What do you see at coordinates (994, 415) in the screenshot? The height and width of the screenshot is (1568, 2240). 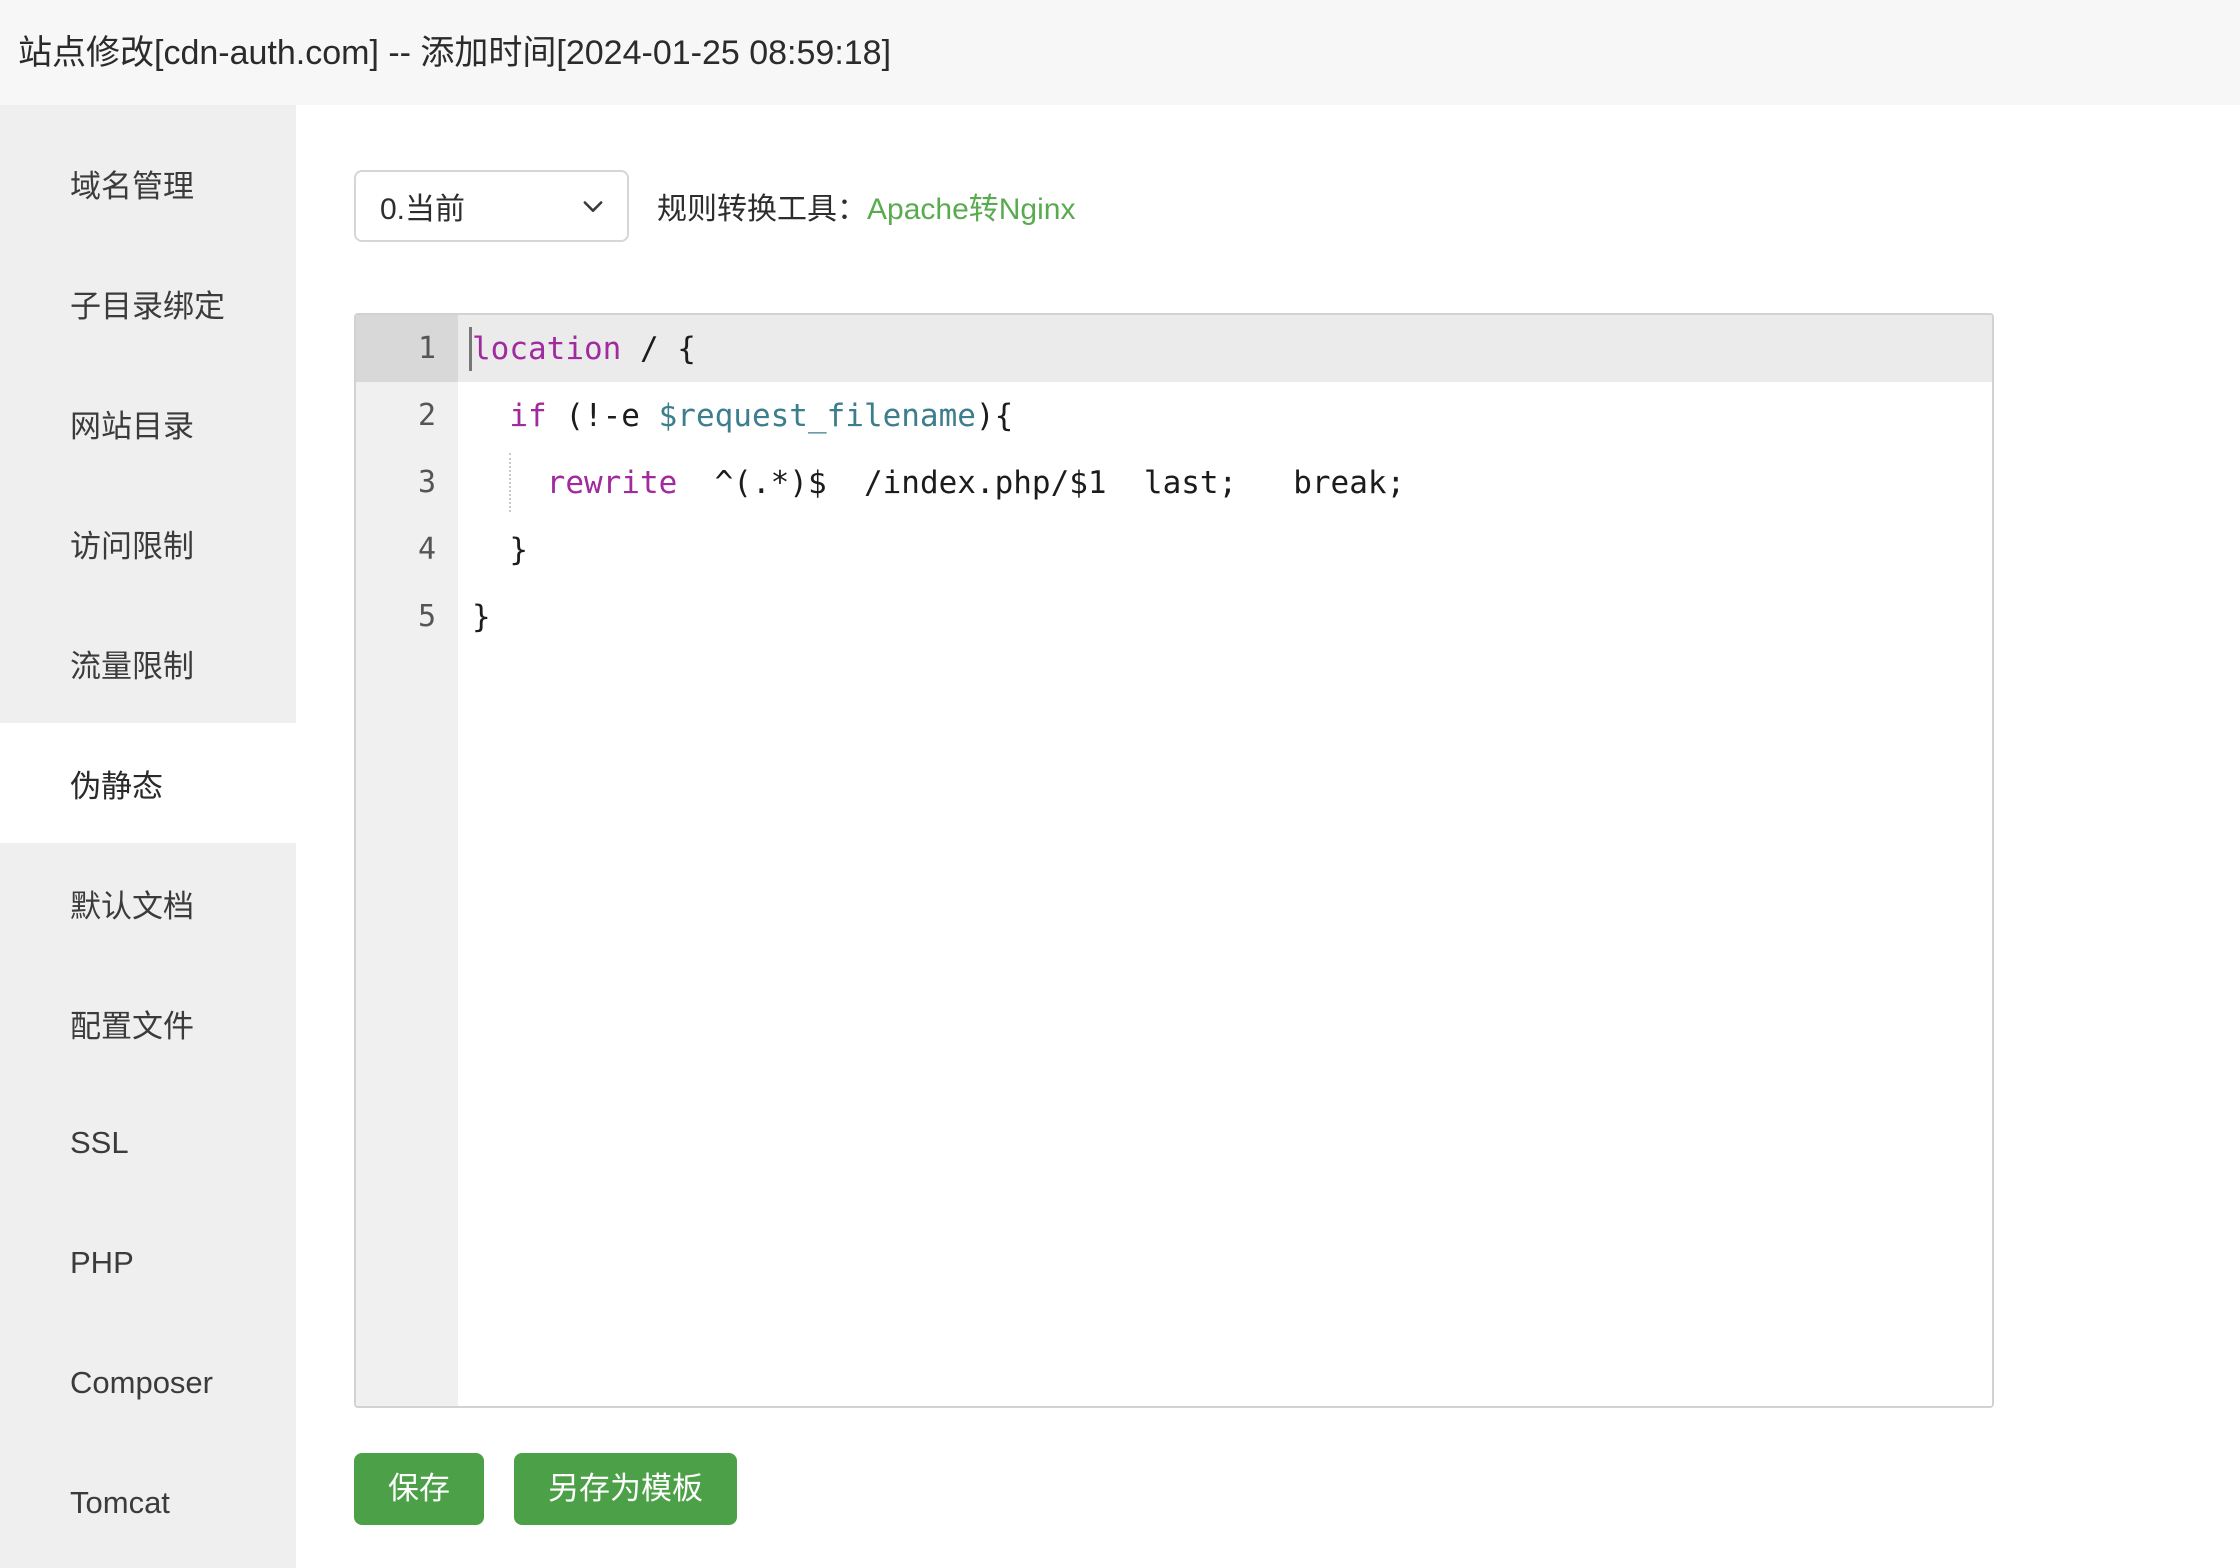 I see `code-token-text: ){` at bounding box center [994, 415].